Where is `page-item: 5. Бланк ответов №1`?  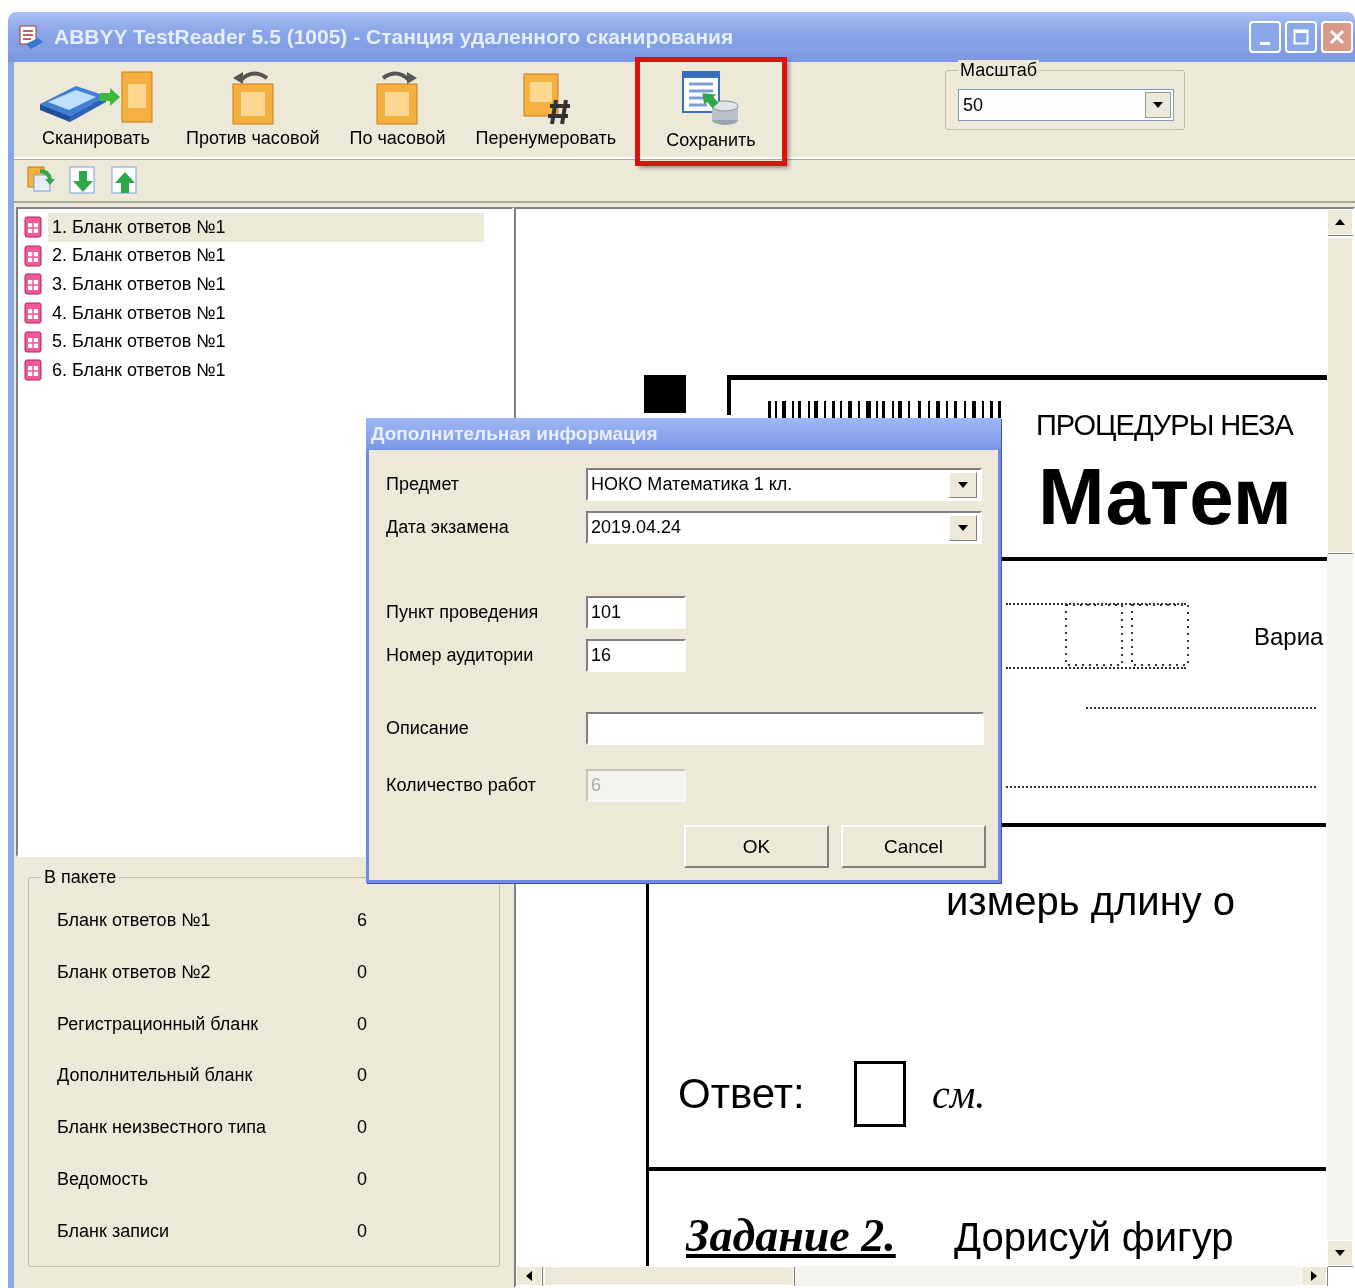 page-item: 5. Бланк ответов №1 is located at coordinates (266, 341).